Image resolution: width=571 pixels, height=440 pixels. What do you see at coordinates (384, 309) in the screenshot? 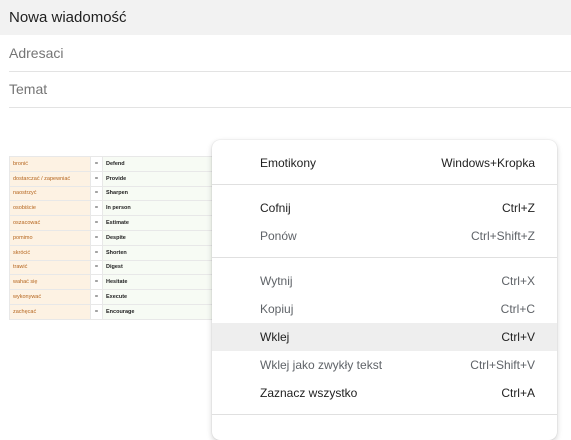
I see `menu-item-copy: Kopiuj Ctrl+C` at bounding box center [384, 309].